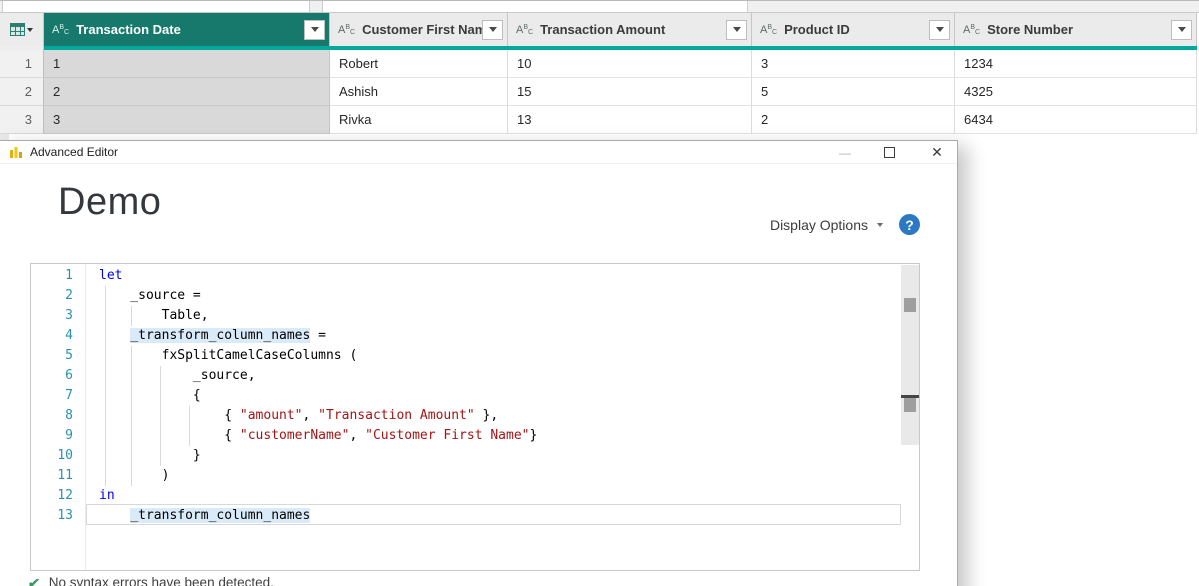  I want to click on status-message: No syntax errors have been detected., so click(161, 580).